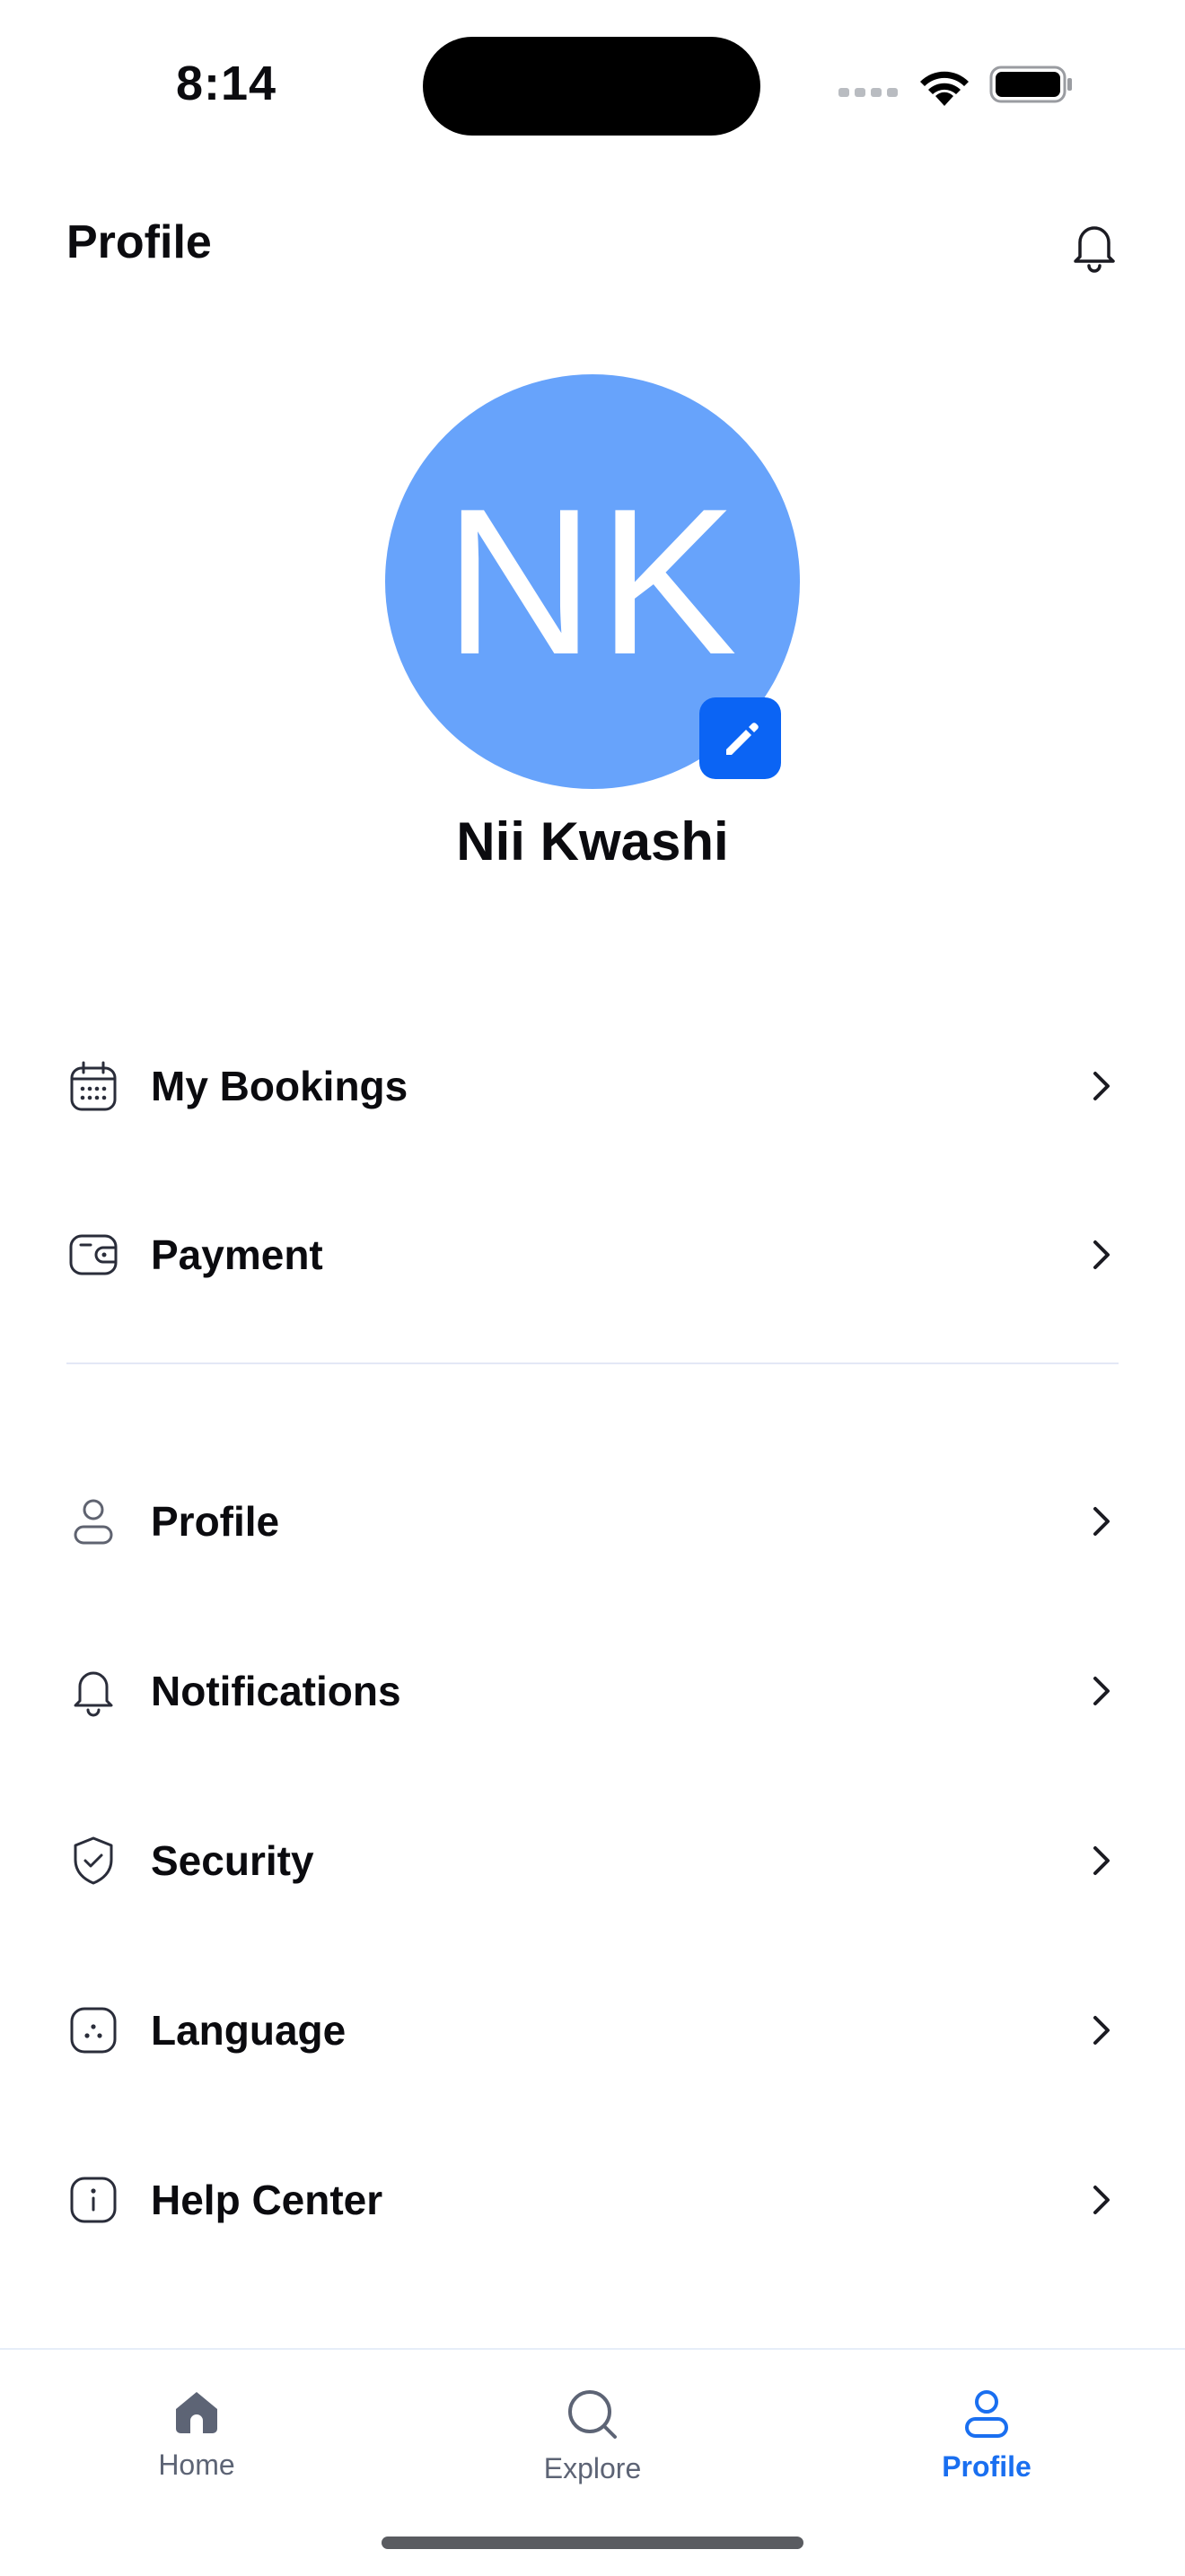  What do you see at coordinates (592, 2414) in the screenshot?
I see `search-icon` at bounding box center [592, 2414].